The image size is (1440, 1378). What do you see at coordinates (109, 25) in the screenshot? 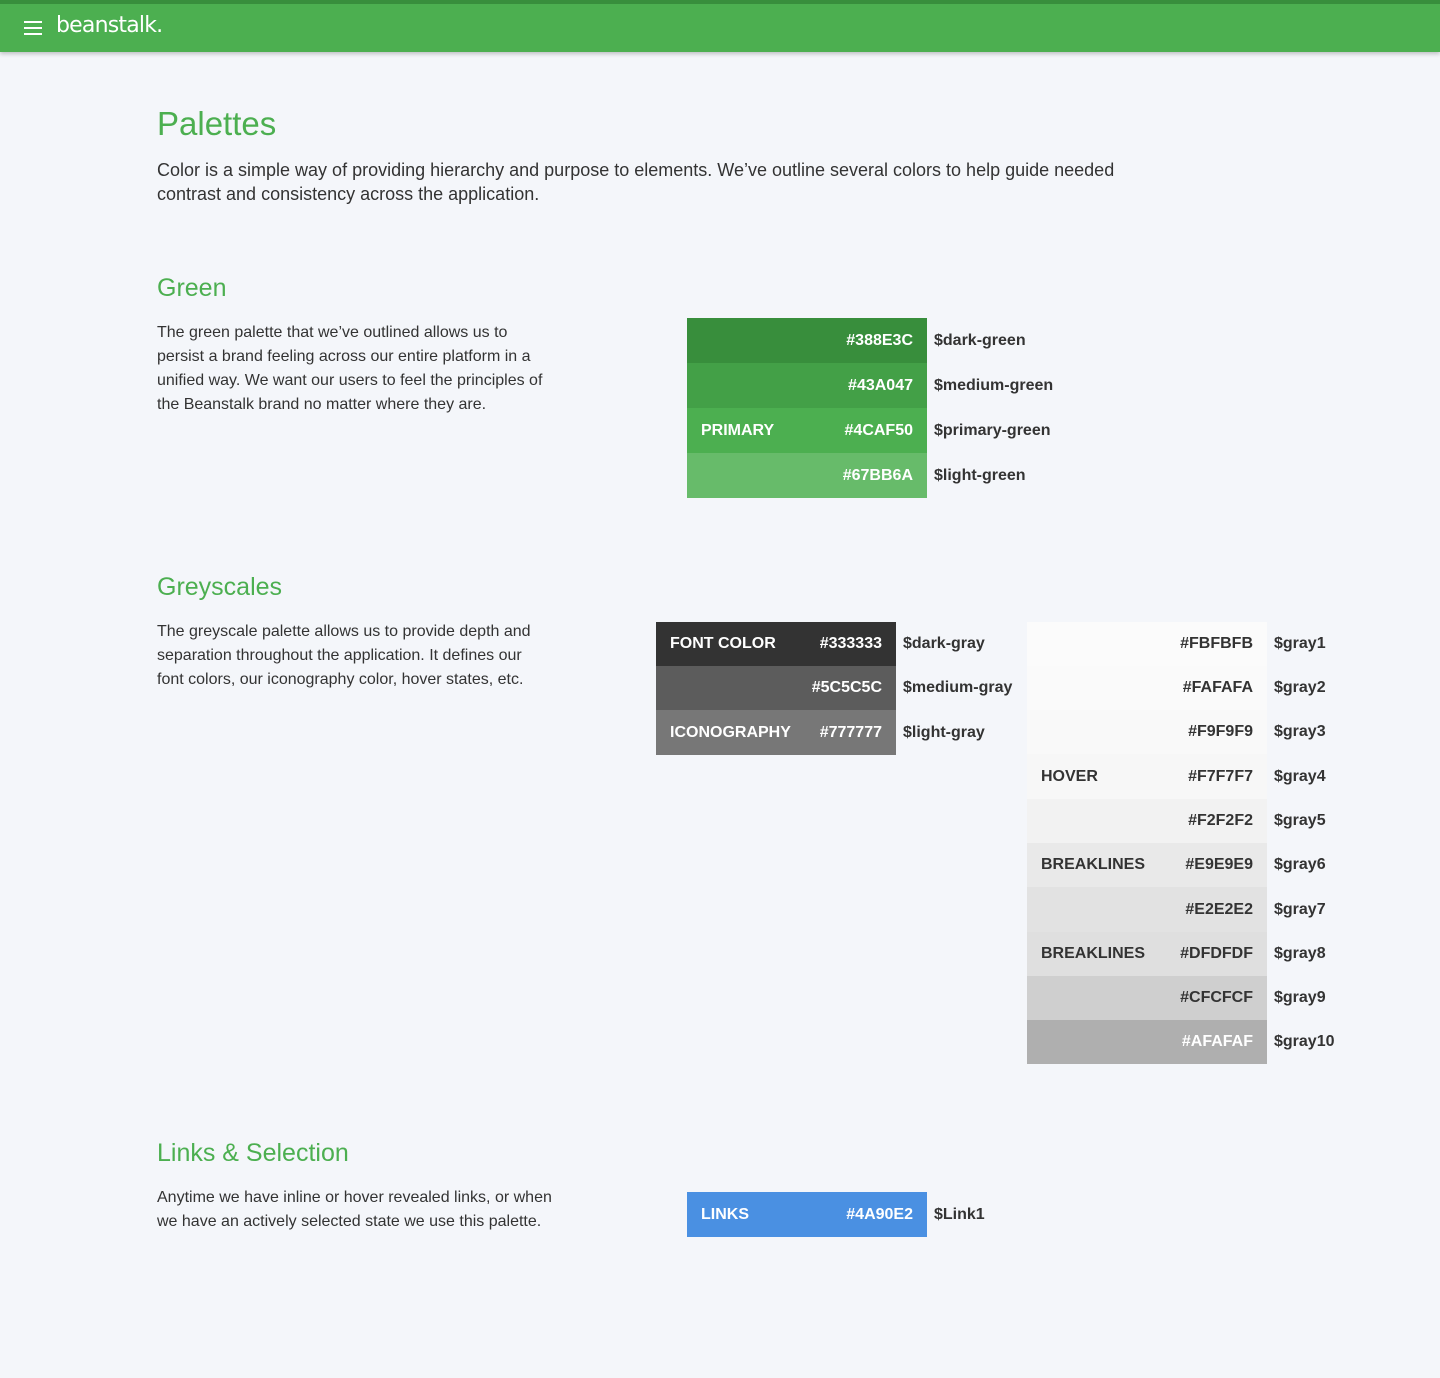
I see `logo: beanstalk.` at bounding box center [109, 25].